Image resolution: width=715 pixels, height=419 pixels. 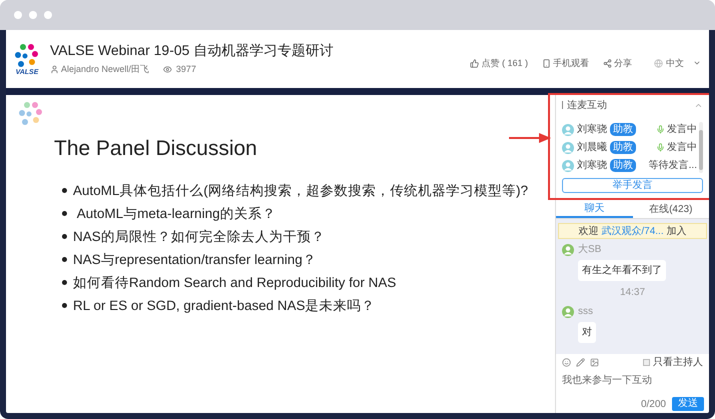 I want to click on host-only-label: 只看主持人, so click(x=678, y=363).